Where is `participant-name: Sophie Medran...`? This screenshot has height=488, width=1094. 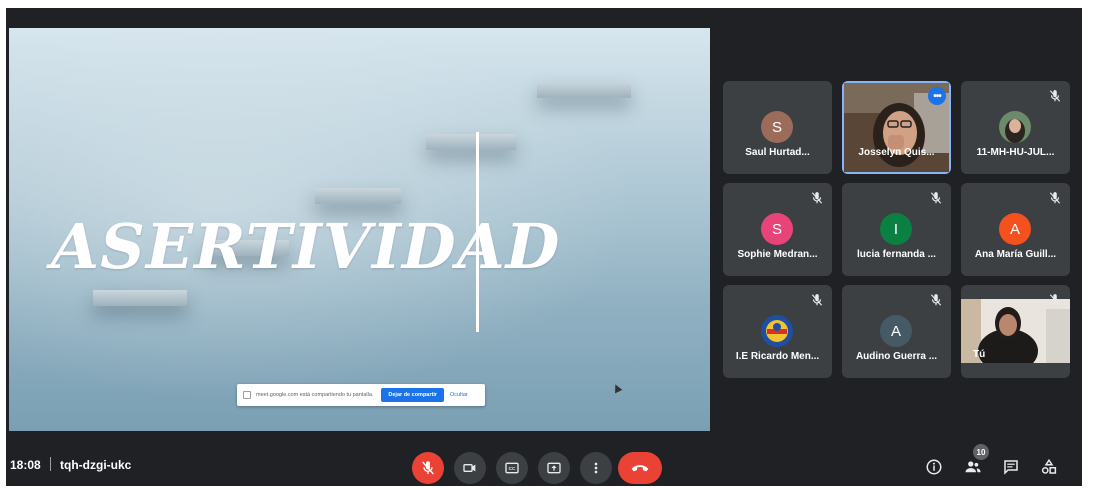
participant-name: Sophie Medran... is located at coordinates (777, 254).